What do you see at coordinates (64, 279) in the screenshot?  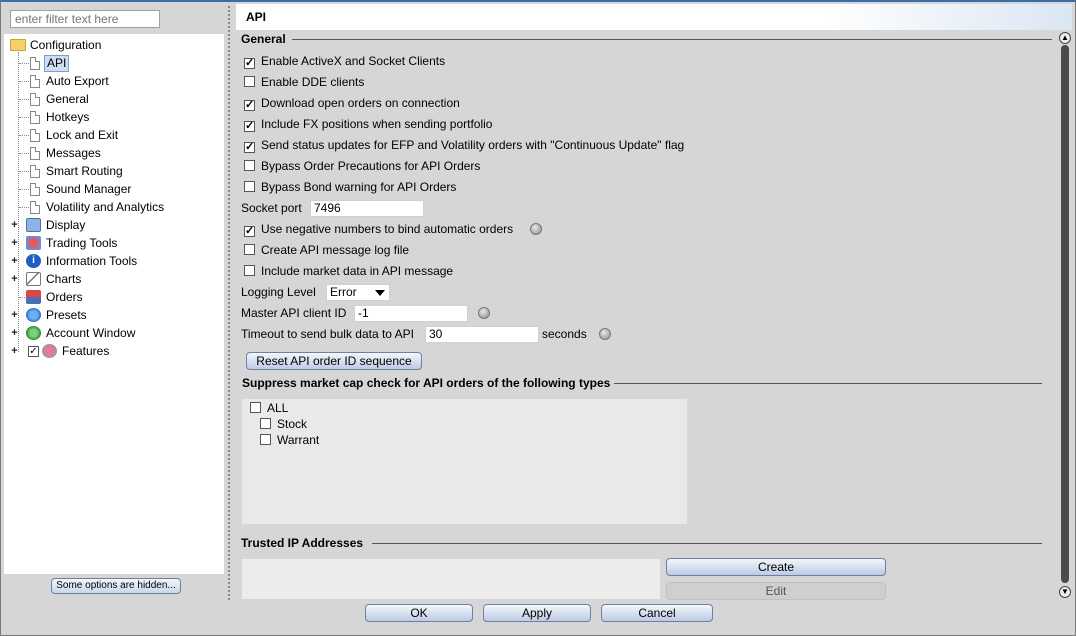 I see `tree-label: Charts` at bounding box center [64, 279].